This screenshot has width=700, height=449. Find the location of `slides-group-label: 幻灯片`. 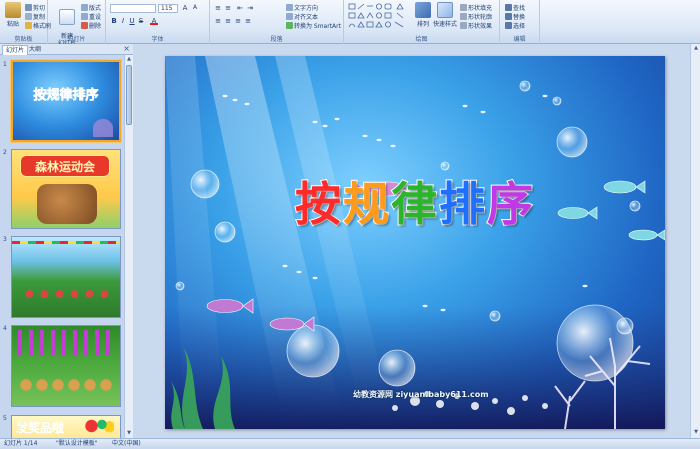

slides-group-label: 幻灯片 is located at coordinates (76, 39).